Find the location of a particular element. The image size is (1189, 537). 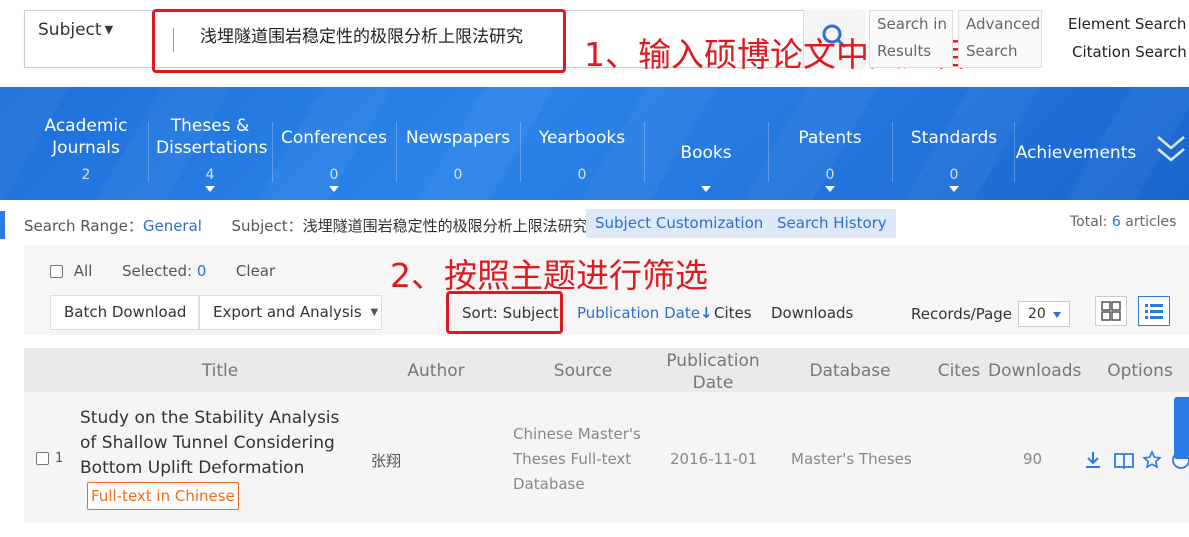

selected-label: Selected: is located at coordinates (157, 271).